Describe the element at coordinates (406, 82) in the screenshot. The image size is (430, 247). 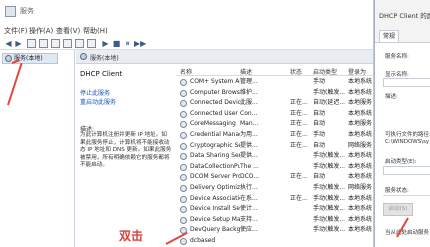
I see `display-name-field` at that location.